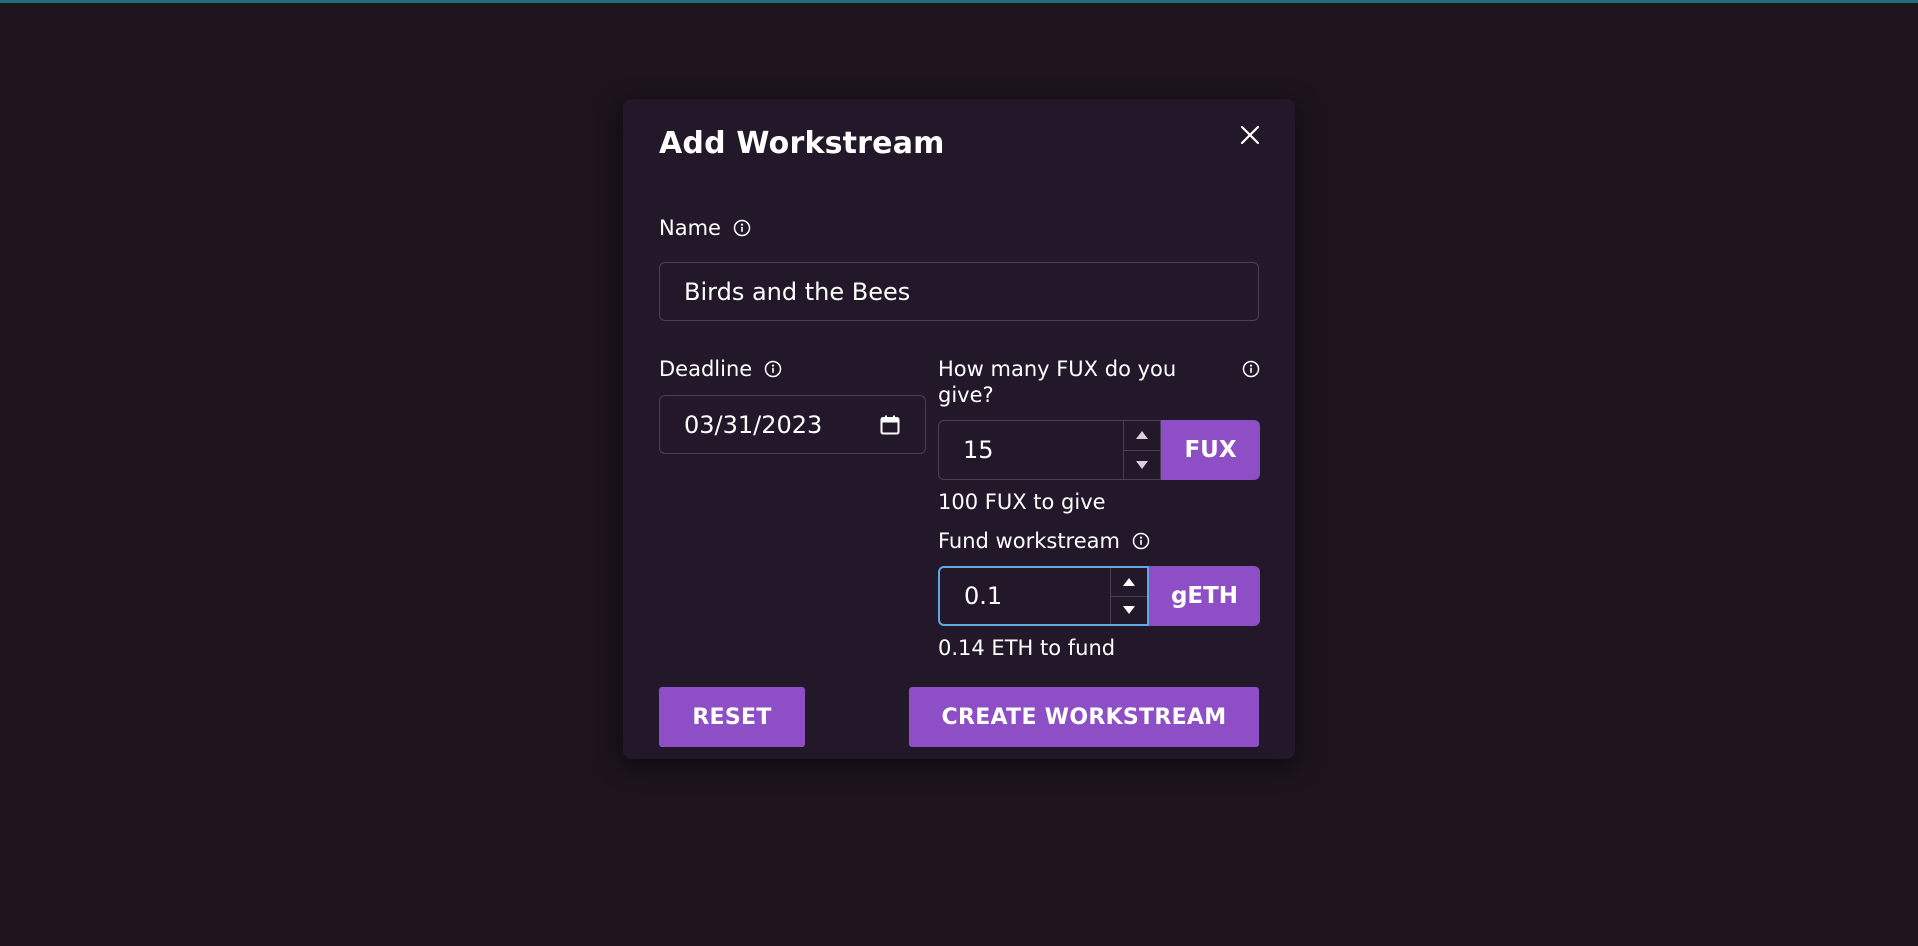  Describe the element at coordinates (978, 450) in the screenshot. I see `fux-value: 15` at that location.